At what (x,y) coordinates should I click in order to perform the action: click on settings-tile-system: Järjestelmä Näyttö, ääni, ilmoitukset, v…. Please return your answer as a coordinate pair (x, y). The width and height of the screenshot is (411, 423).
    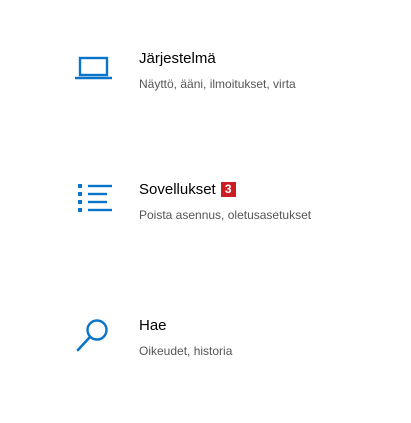
    Looking at the image, I should click on (234, 76).